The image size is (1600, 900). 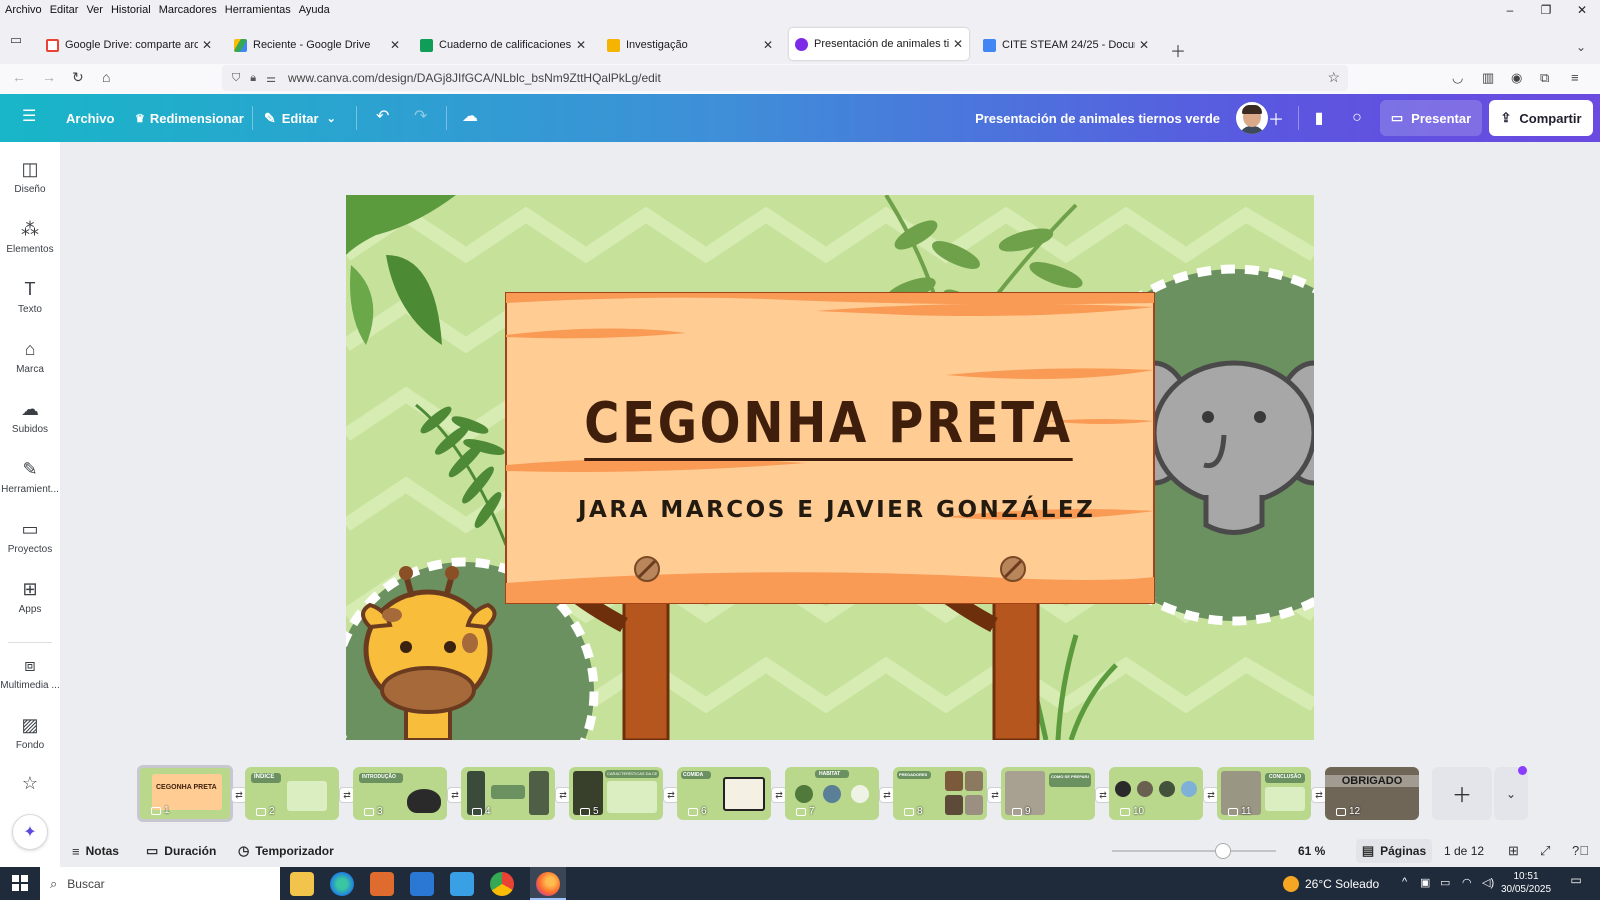 I want to click on file-explorer-icon, so click(x=302, y=884).